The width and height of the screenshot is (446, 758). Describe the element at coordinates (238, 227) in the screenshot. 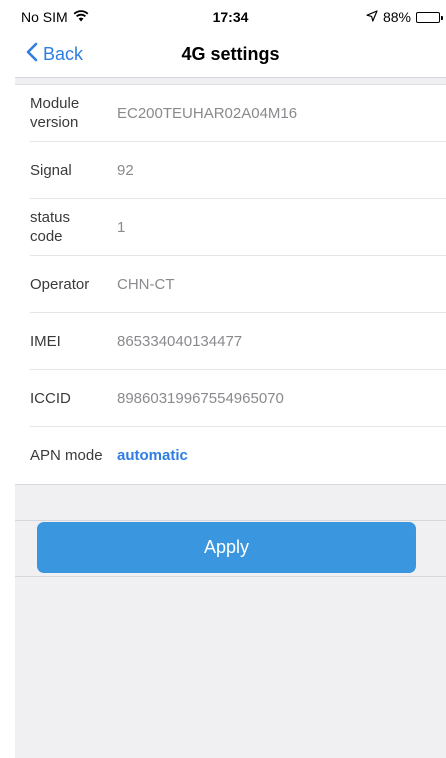

I see `row-status-code: status code 1` at that location.